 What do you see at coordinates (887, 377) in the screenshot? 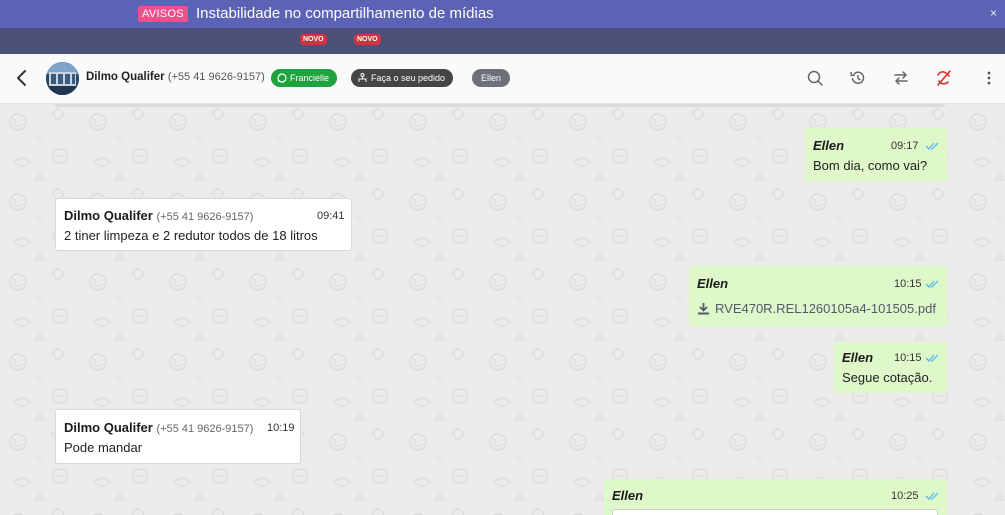
I see `message-text: Segue cotação.` at bounding box center [887, 377].